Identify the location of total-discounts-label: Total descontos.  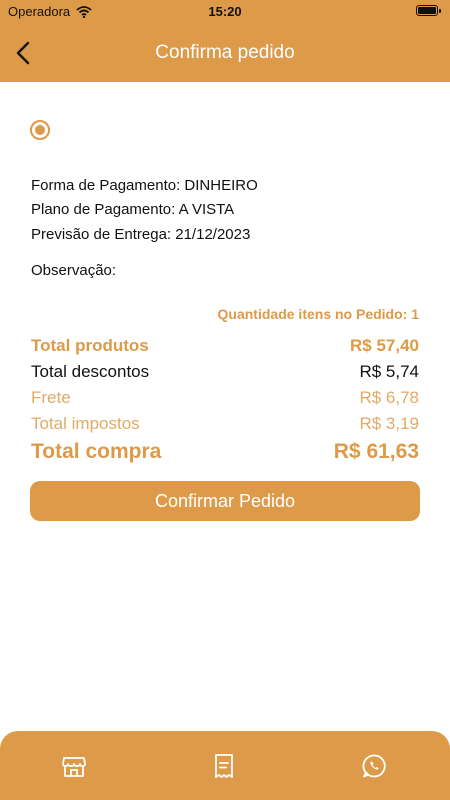
(90, 371).